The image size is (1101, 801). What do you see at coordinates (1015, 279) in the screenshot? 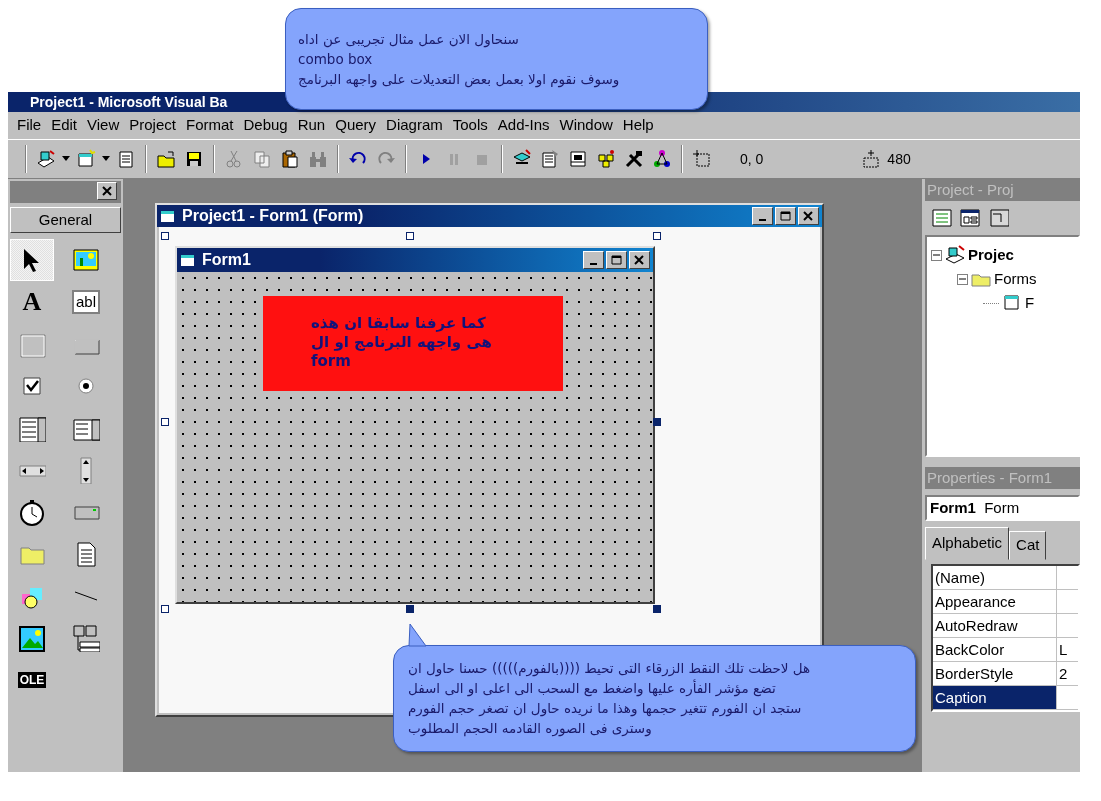
I see `tree-item: Forms` at bounding box center [1015, 279].